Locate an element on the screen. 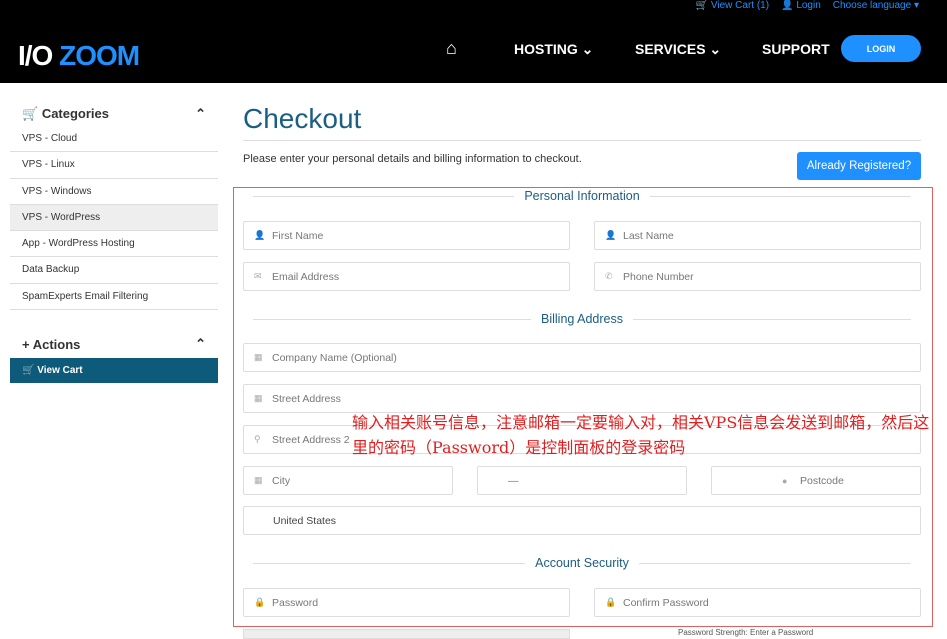 This screenshot has width=947, height=639. map-marker-icon: ⚲ is located at coordinates (257, 439).